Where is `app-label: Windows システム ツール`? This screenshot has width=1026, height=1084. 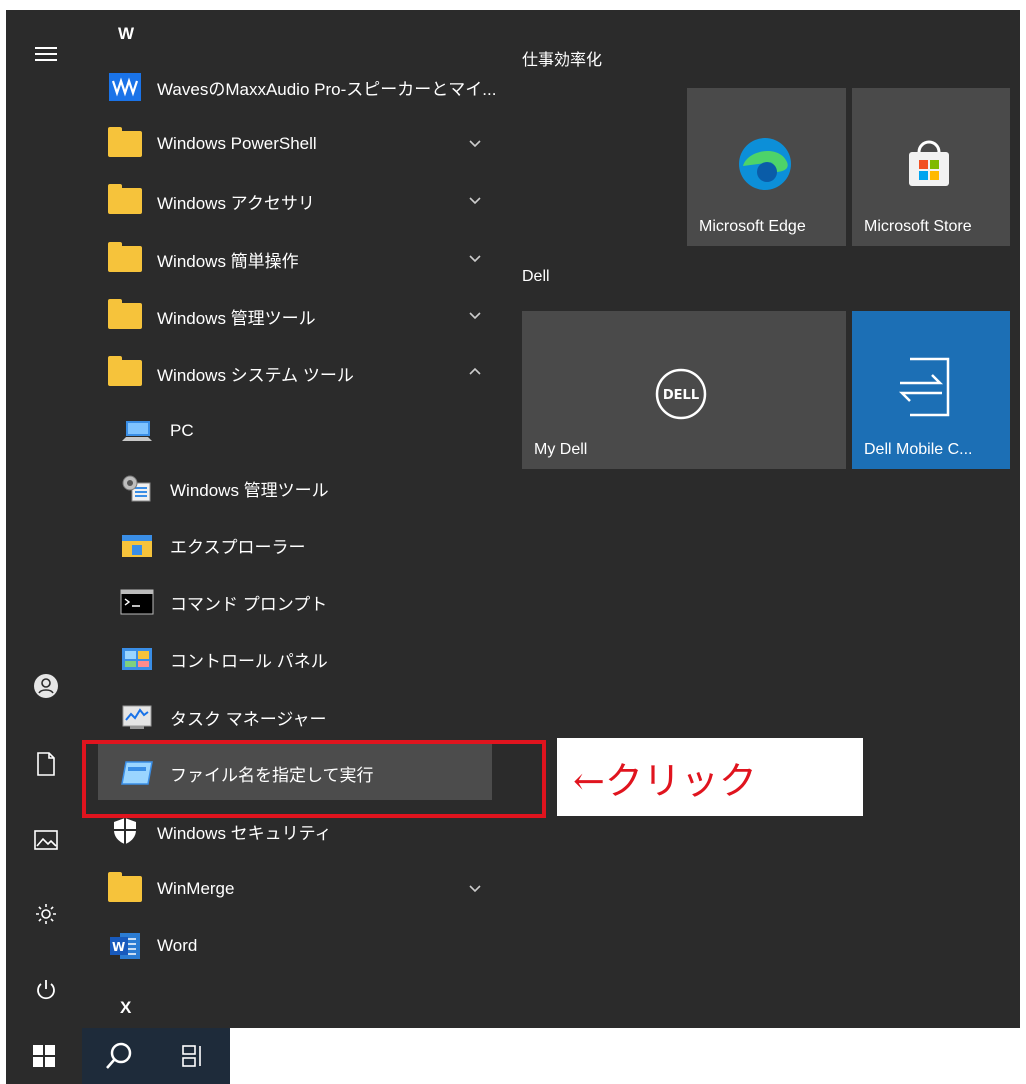 app-label: Windows システム ツール is located at coordinates (255, 375).